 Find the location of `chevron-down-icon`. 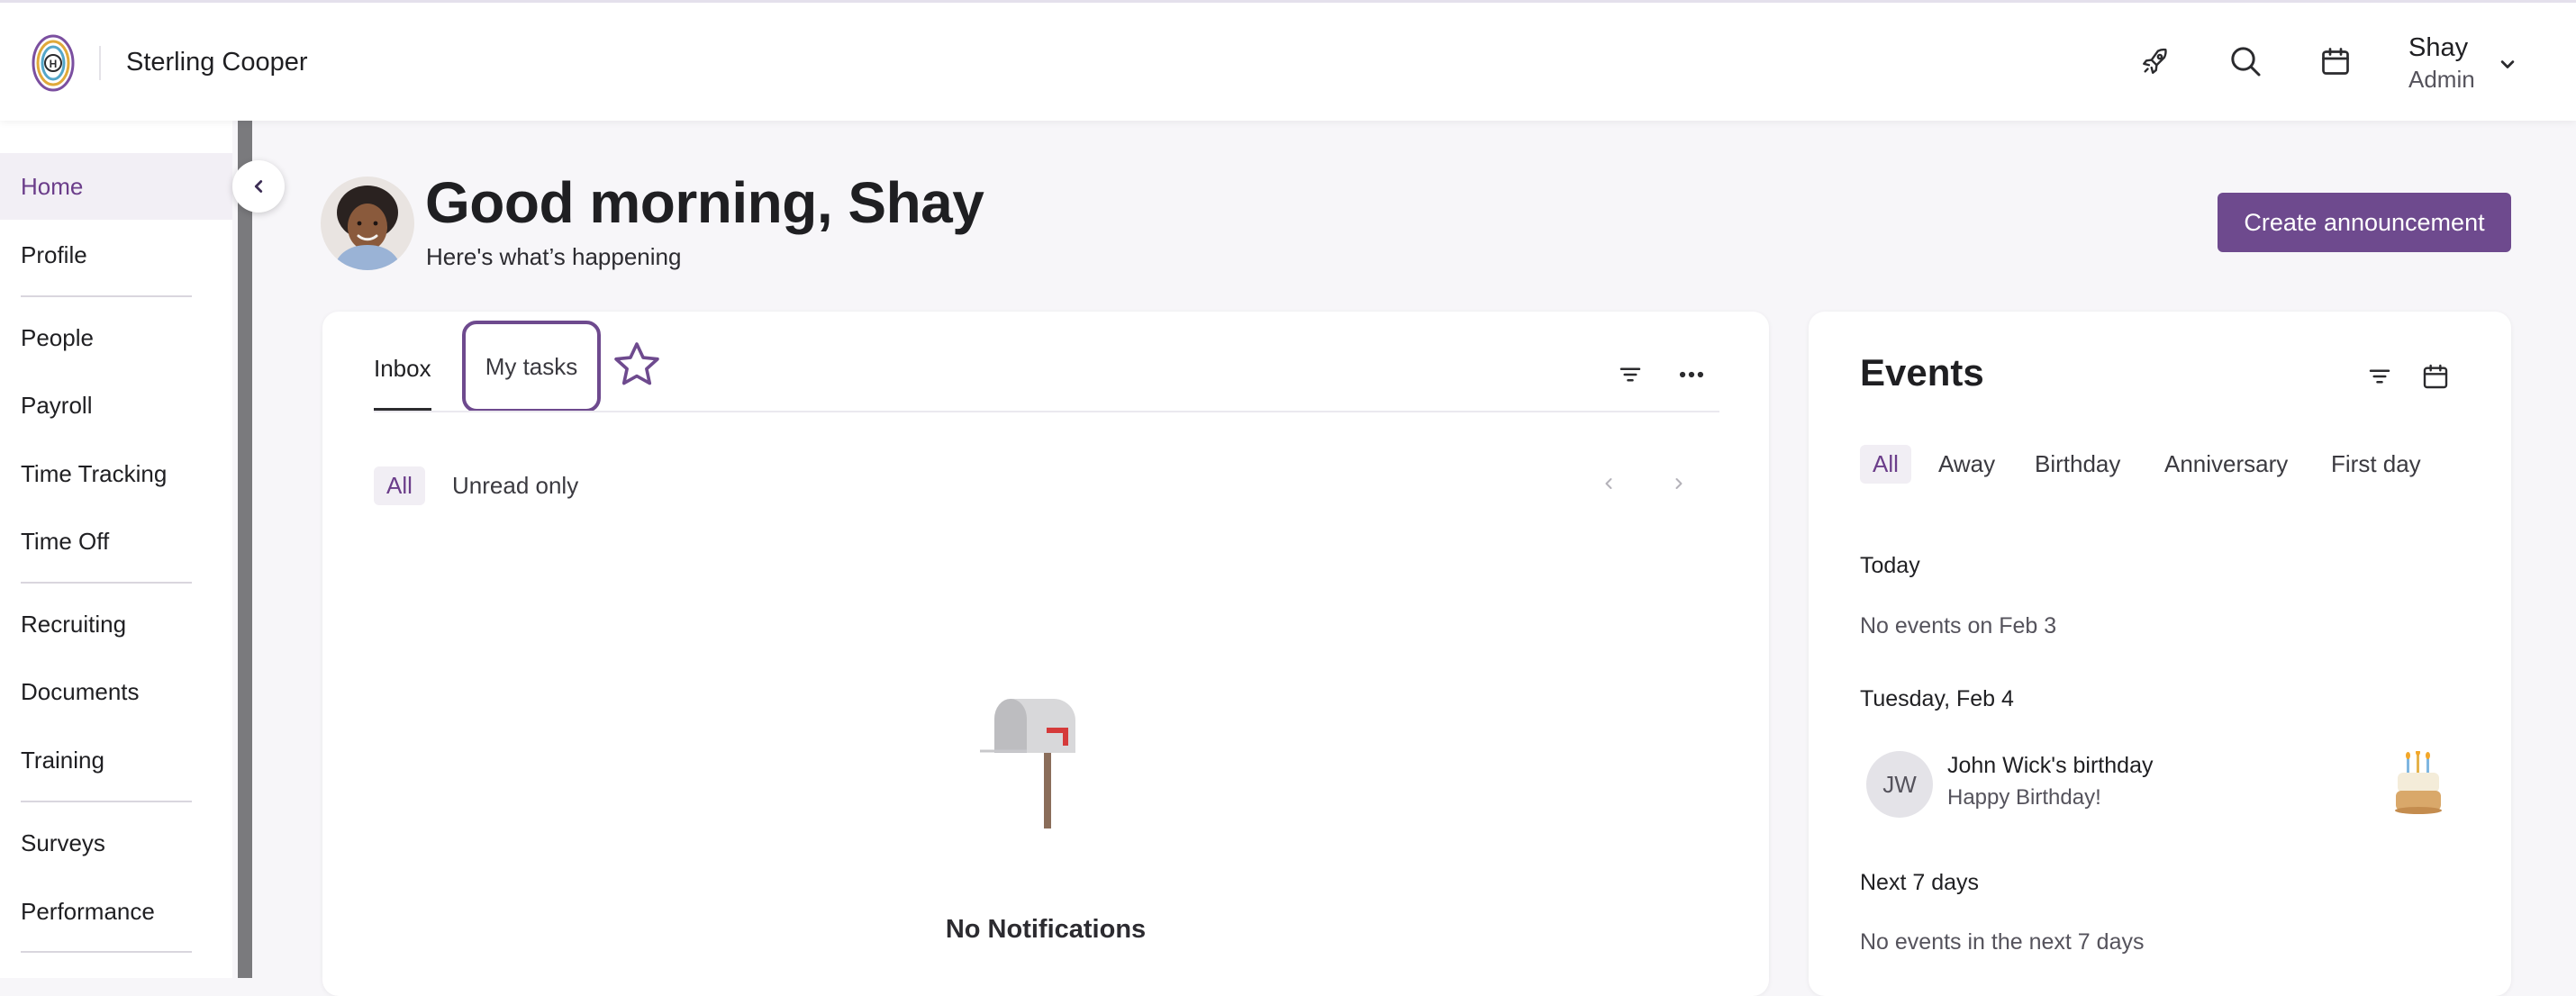

chevron-down-icon is located at coordinates (2507, 64).